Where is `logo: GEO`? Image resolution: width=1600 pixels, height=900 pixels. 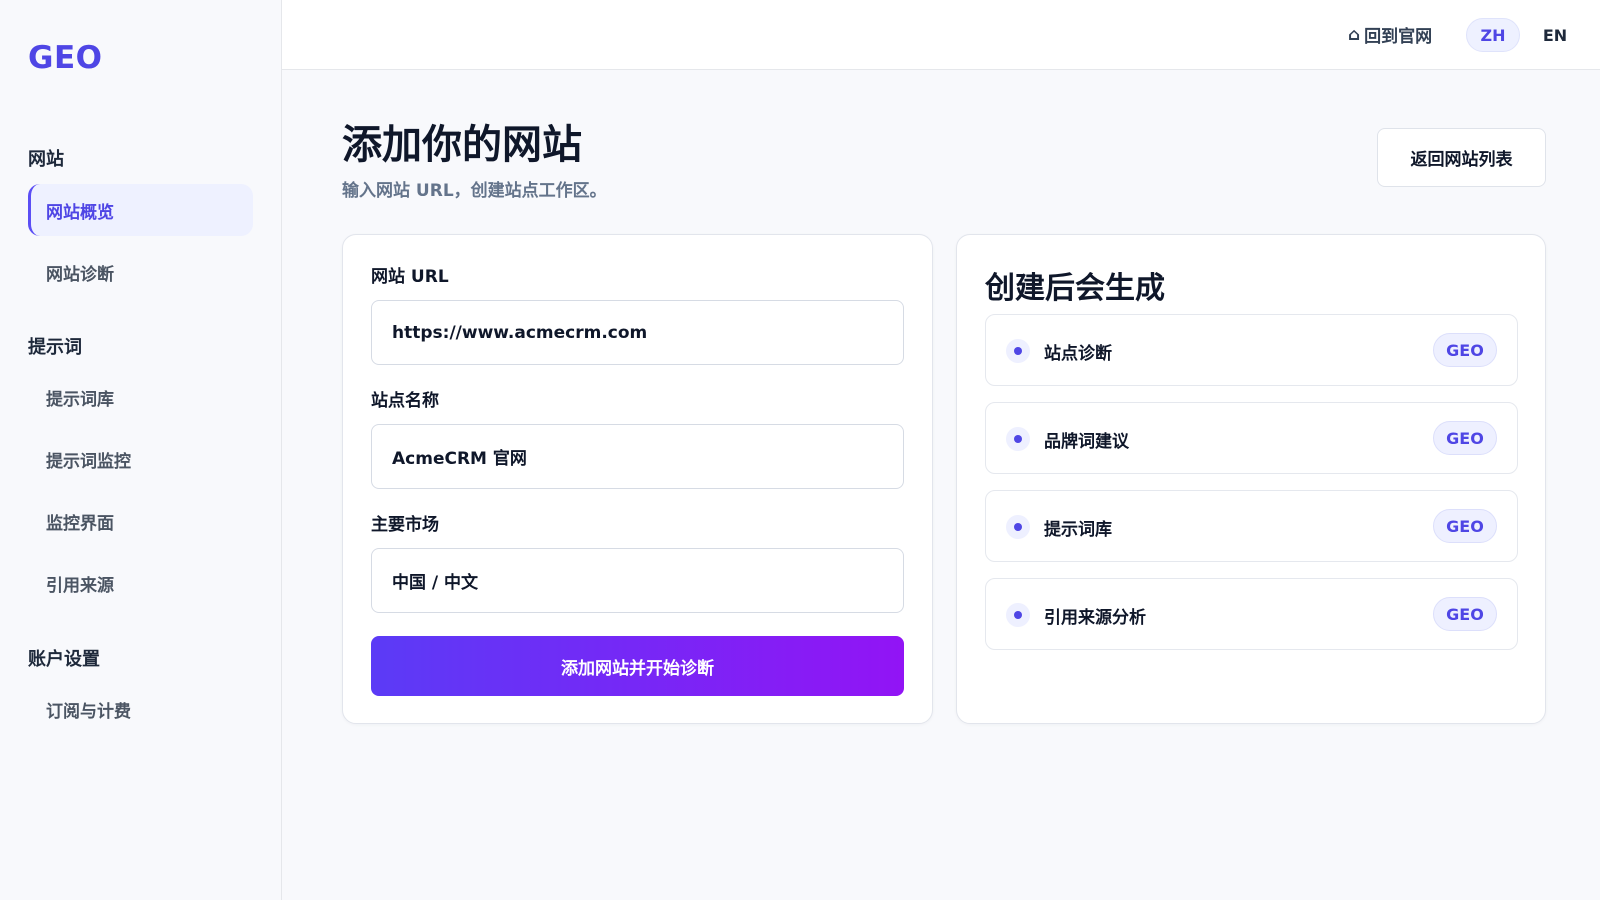
logo: GEO is located at coordinates (65, 58).